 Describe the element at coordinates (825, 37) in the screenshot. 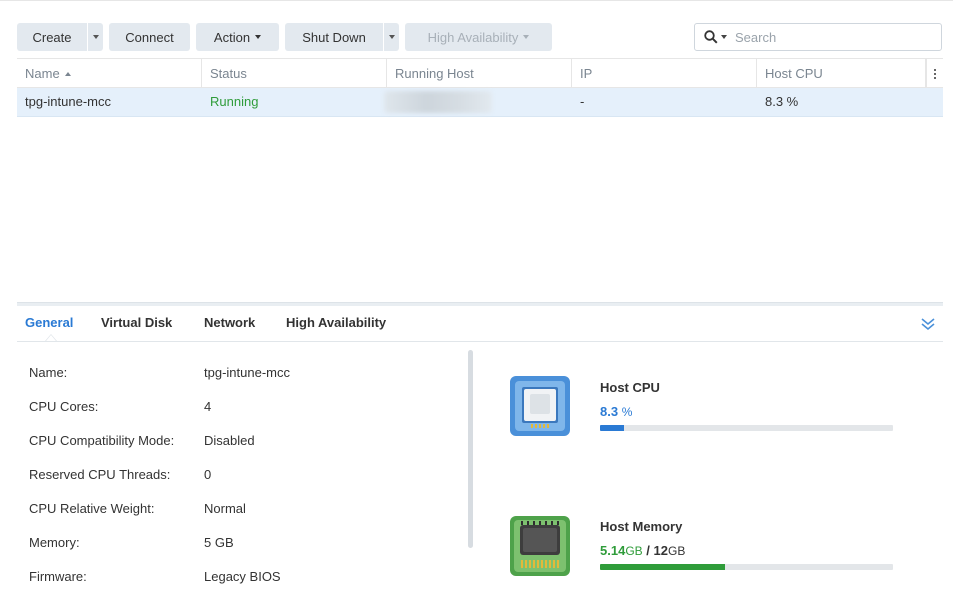

I see `search-input` at that location.